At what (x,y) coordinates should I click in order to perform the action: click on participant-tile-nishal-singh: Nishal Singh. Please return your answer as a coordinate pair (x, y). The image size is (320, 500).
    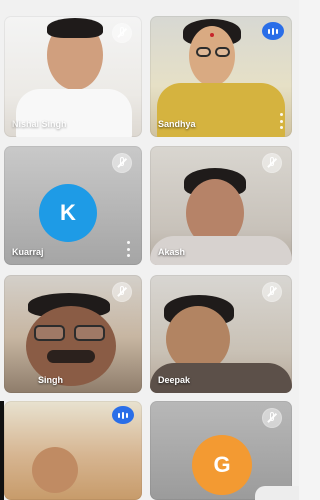
    Looking at the image, I should click on (73, 76).